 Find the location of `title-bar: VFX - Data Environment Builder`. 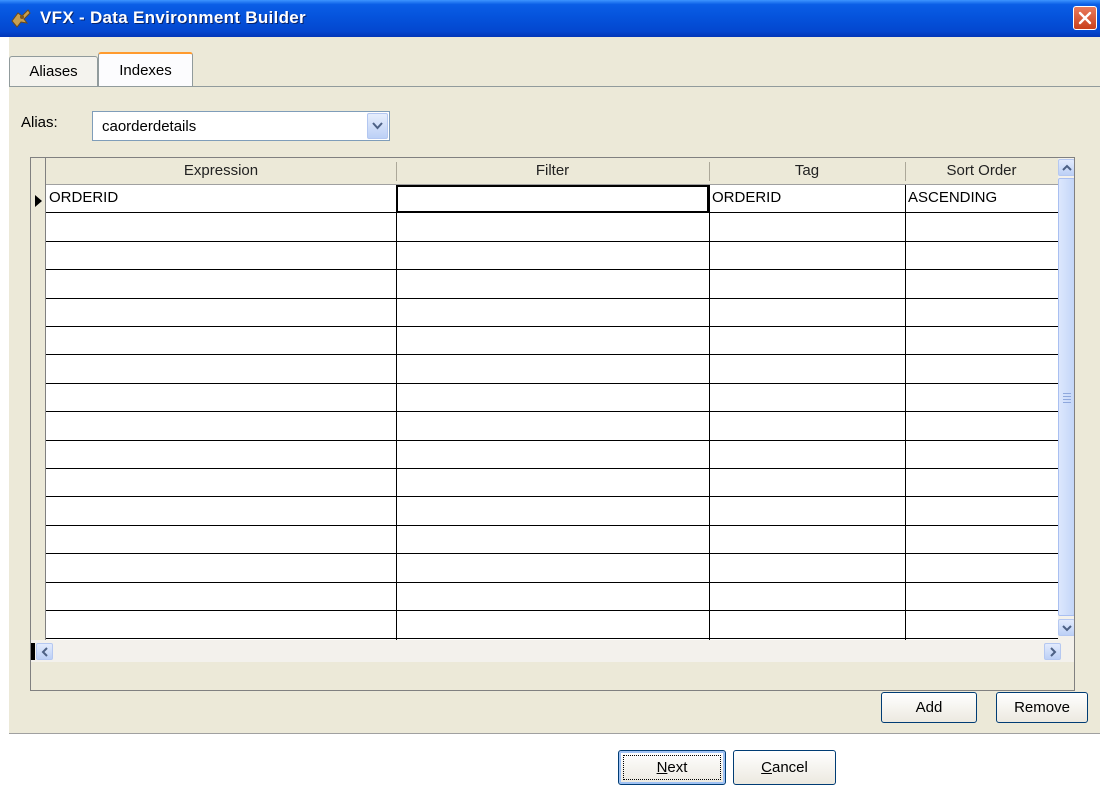

title-bar: VFX - Data Environment Builder is located at coordinates (550, 18).